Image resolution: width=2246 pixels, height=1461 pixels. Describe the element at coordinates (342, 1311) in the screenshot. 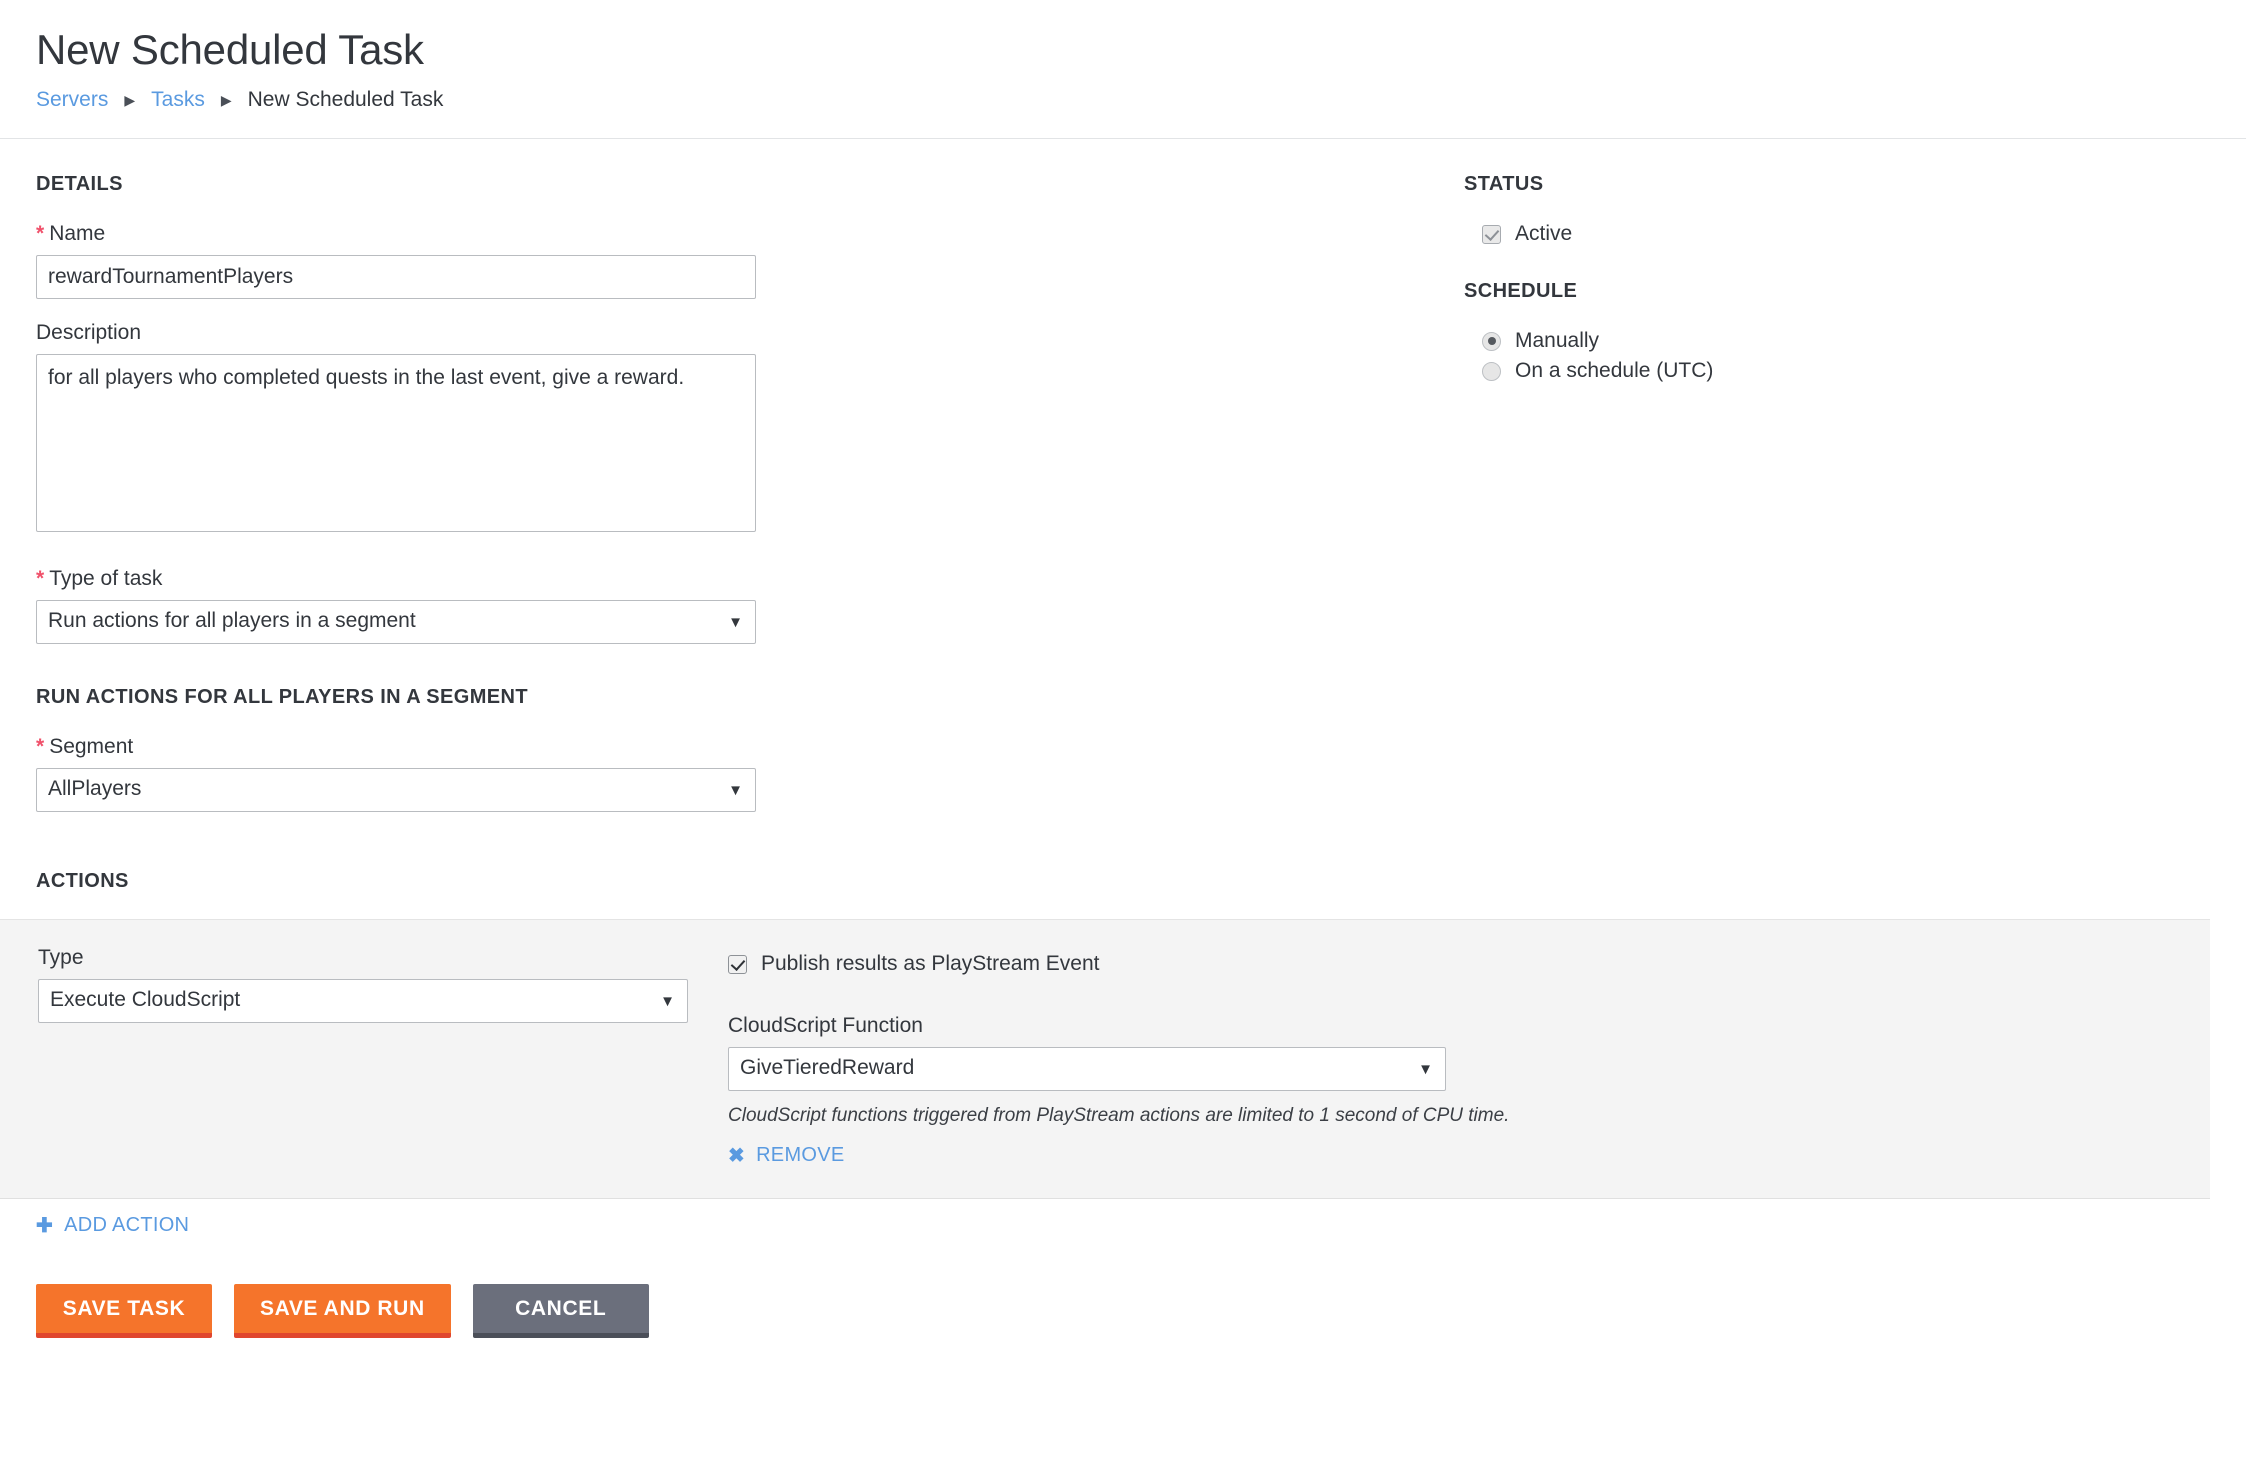

I see `save-and-run-button: SAVE AND RUN` at that location.